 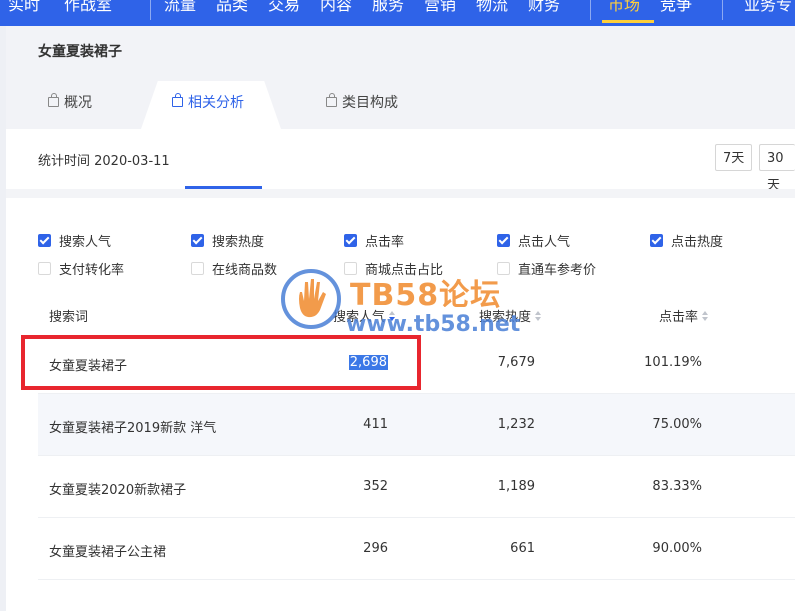 I want to click on metric-label: 在线商品数, so click(x=245, y=270).